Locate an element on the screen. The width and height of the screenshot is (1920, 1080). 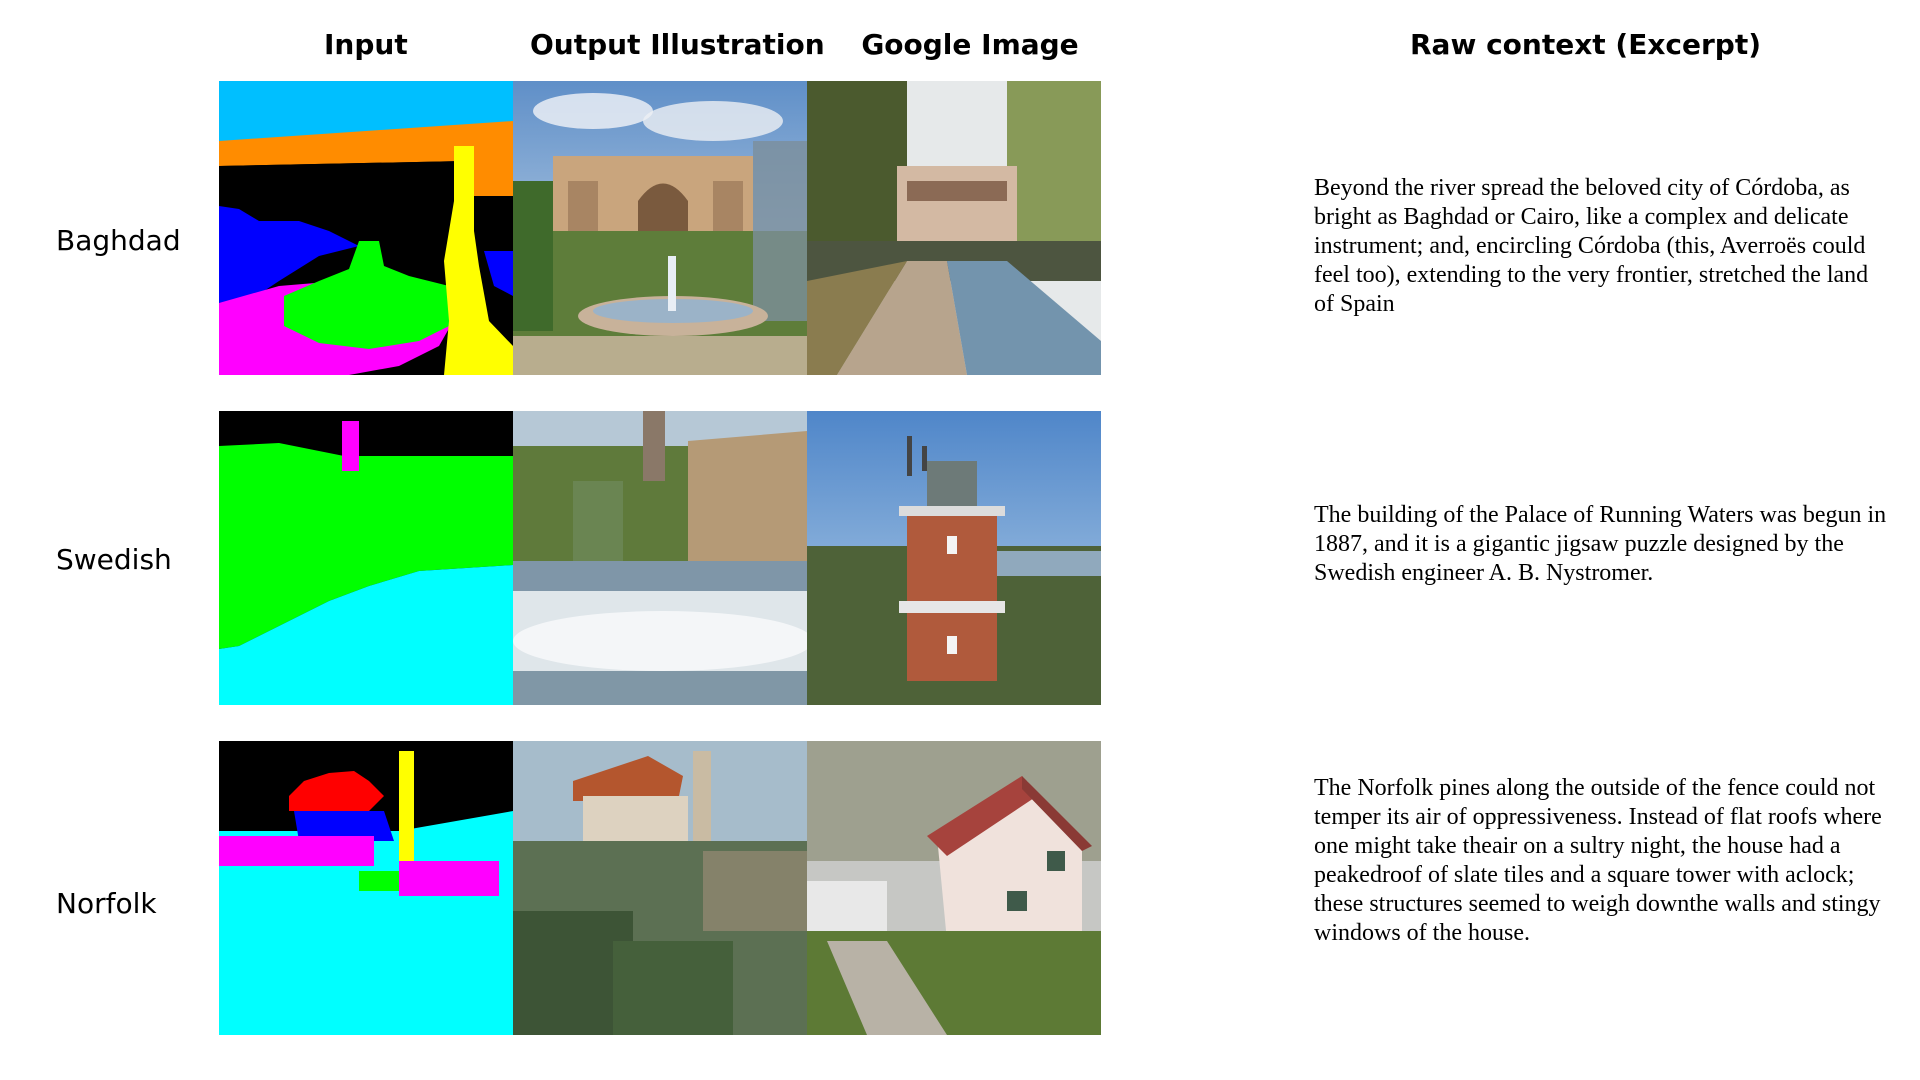
header-input: Input is located at coordinates (366, 44).